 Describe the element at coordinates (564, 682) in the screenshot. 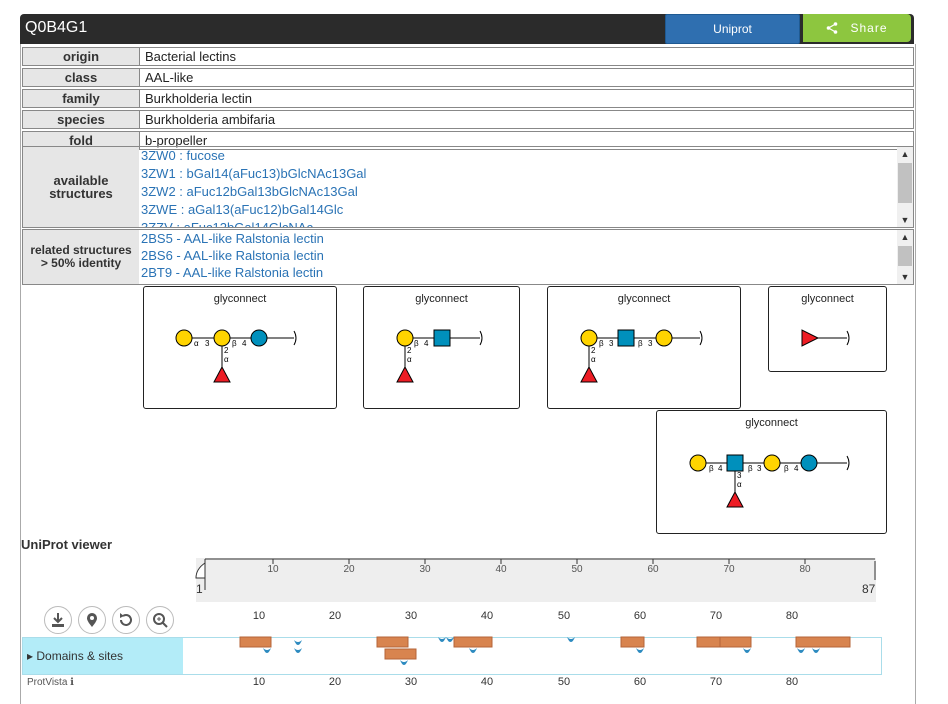

I see `axis-tick: 50` at that location.